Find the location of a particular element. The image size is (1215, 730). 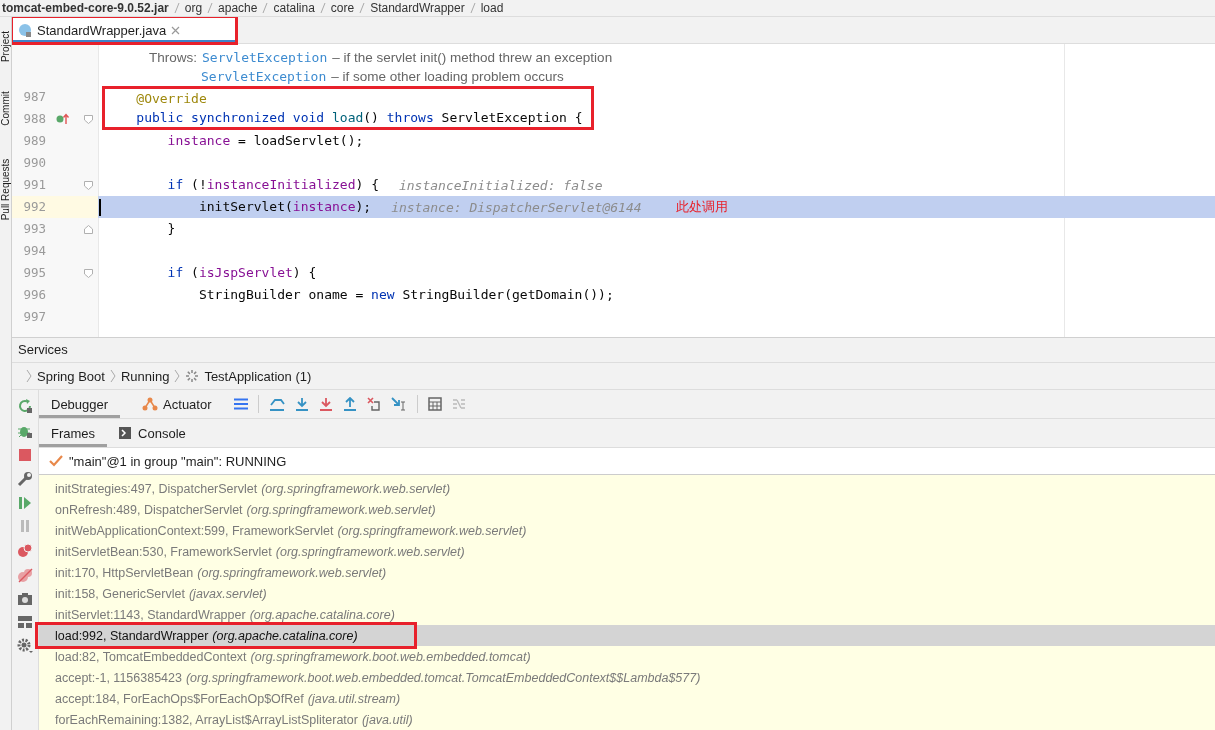

frame-package: (org.springframework.boot.web.embedded.tomcat) is located at coordinates (390, 656).